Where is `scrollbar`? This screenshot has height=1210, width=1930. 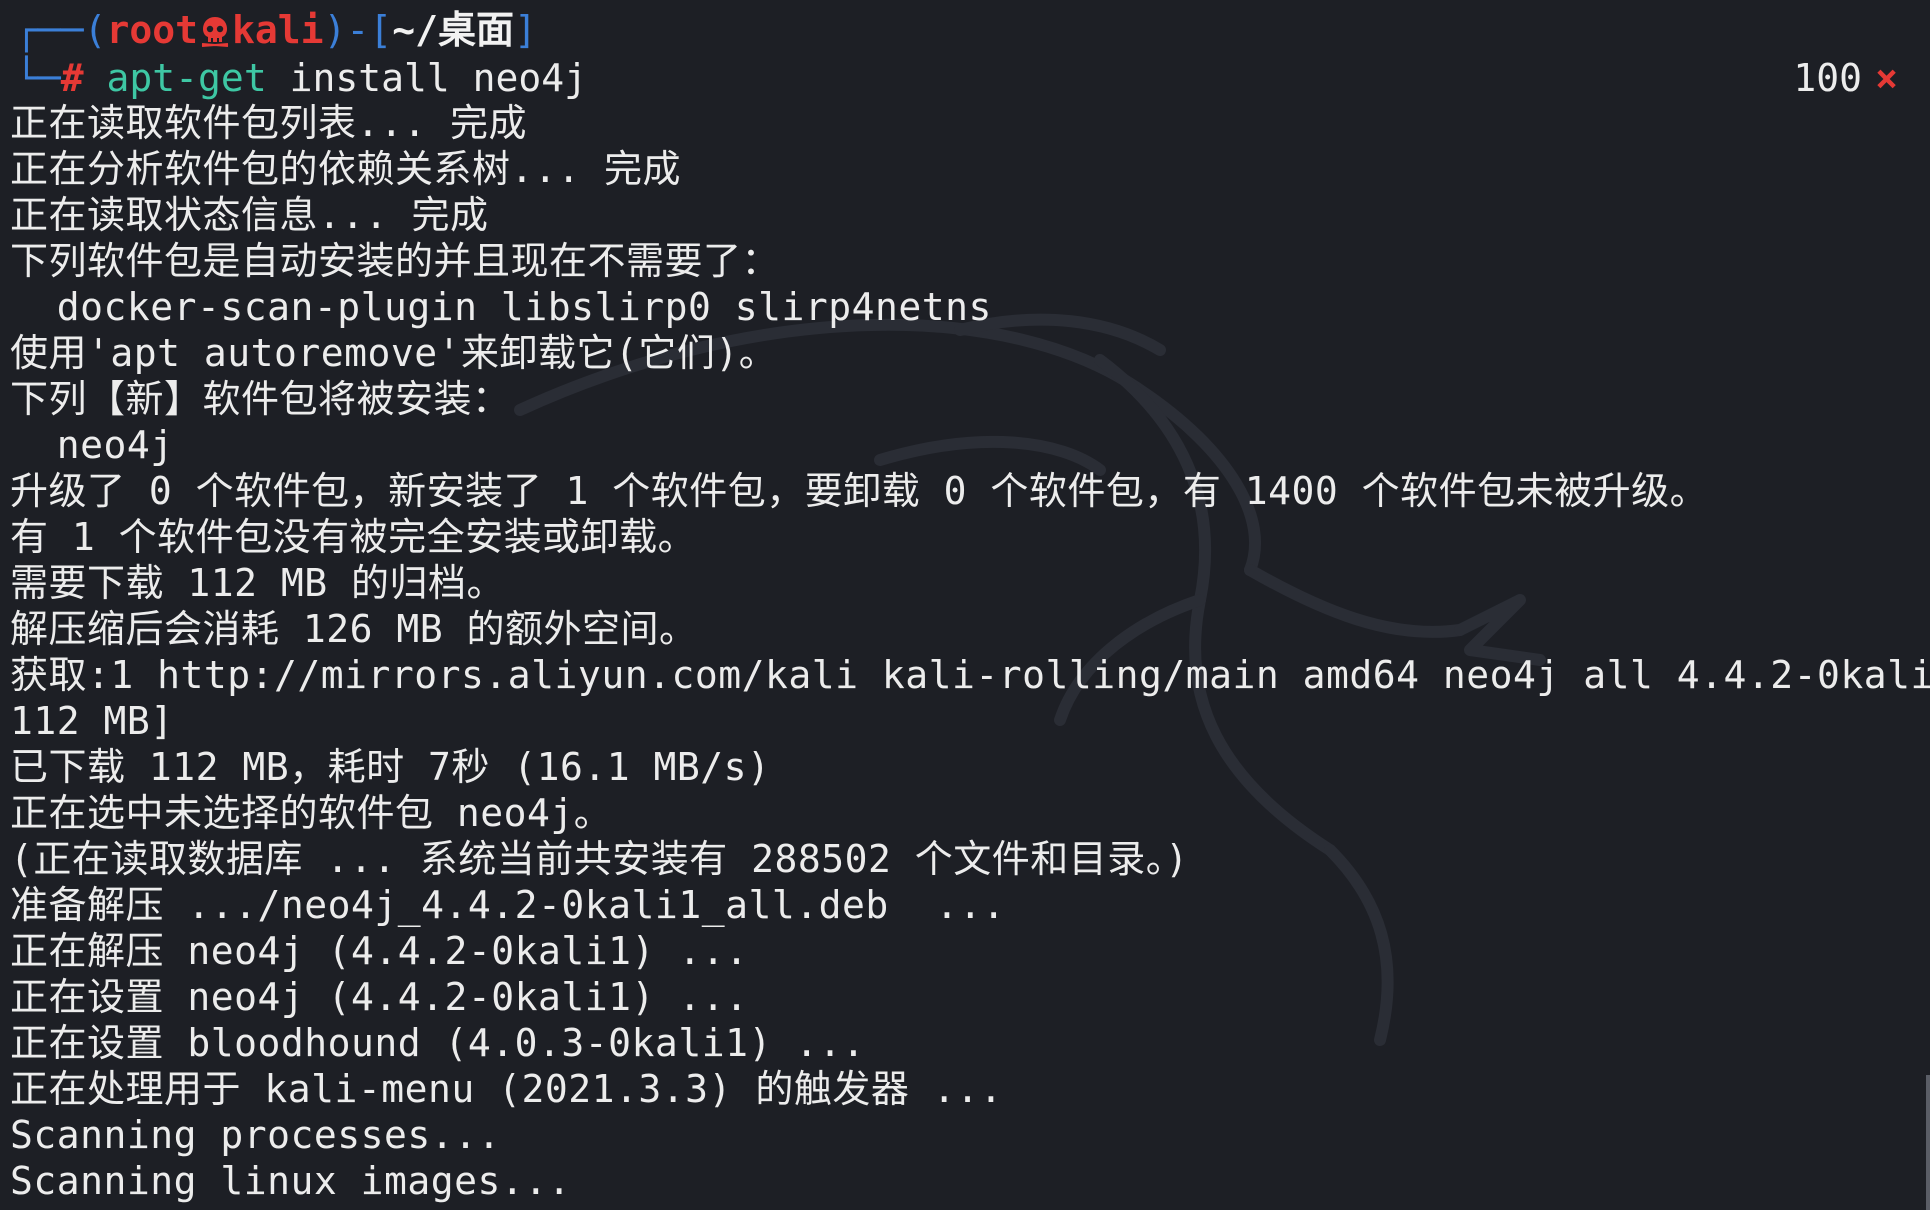
scrollbar is located at coordinates (1928, 1142).